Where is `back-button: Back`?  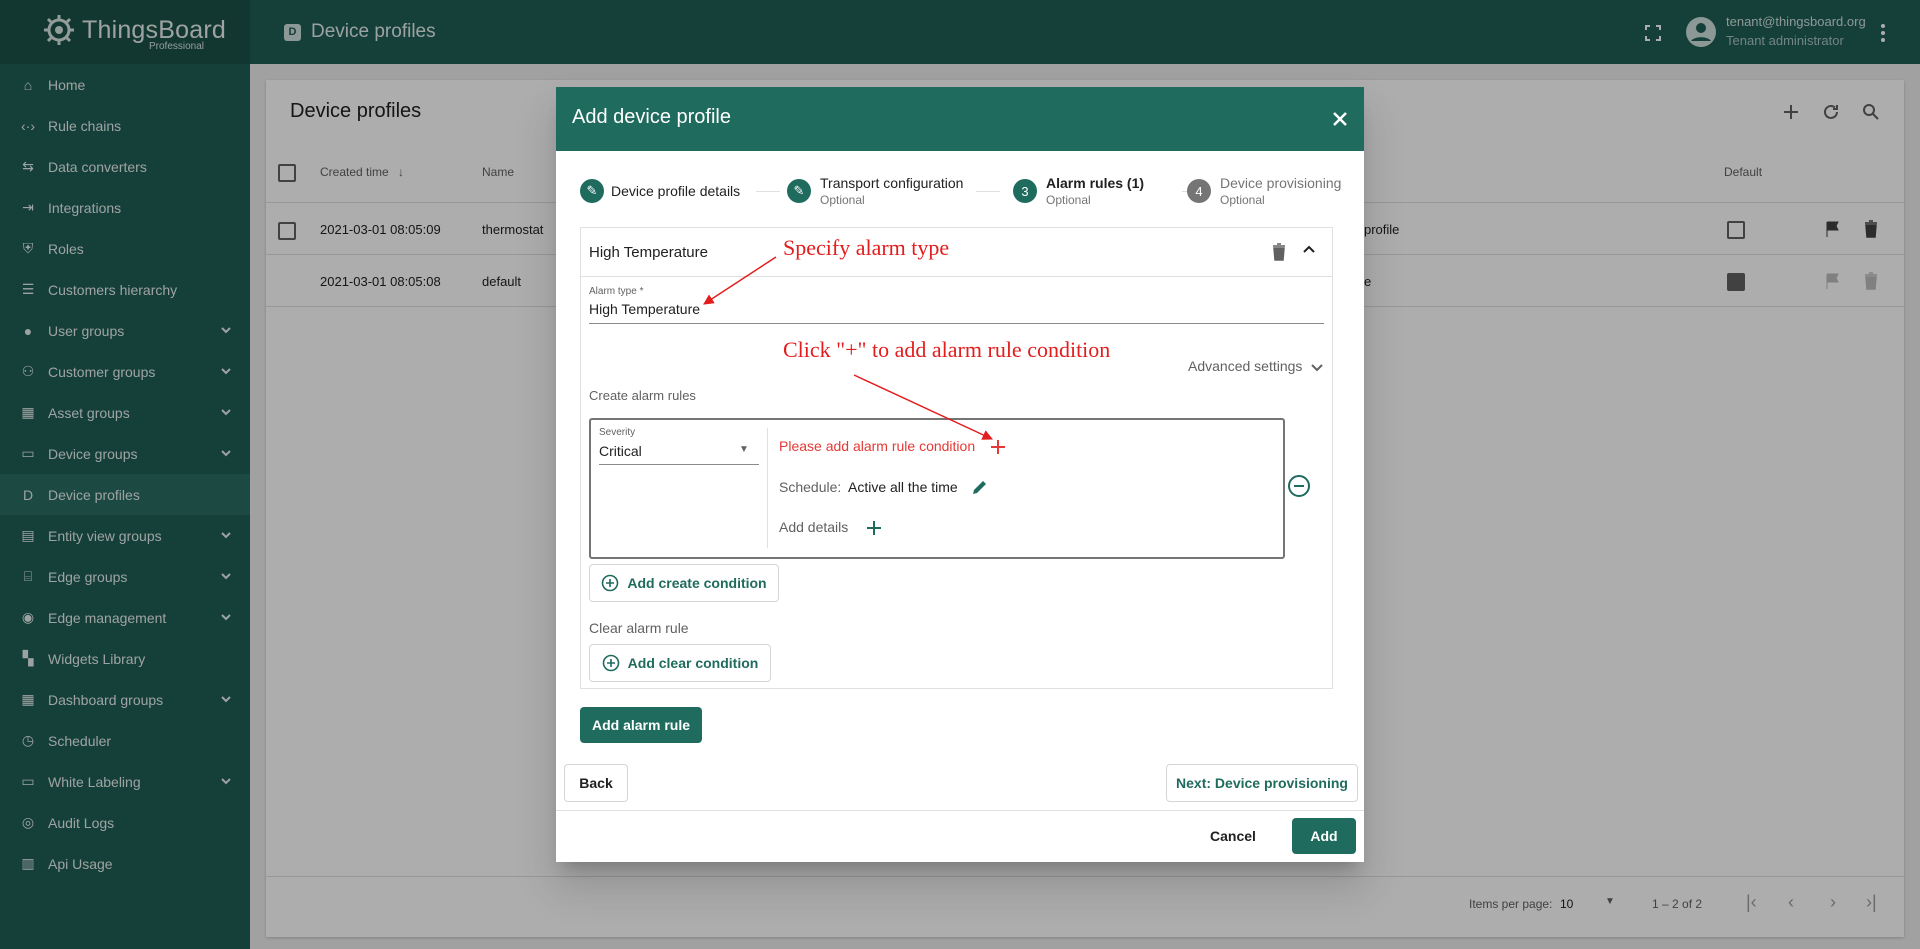
back-button: Back is located at coordinates (596, 783).